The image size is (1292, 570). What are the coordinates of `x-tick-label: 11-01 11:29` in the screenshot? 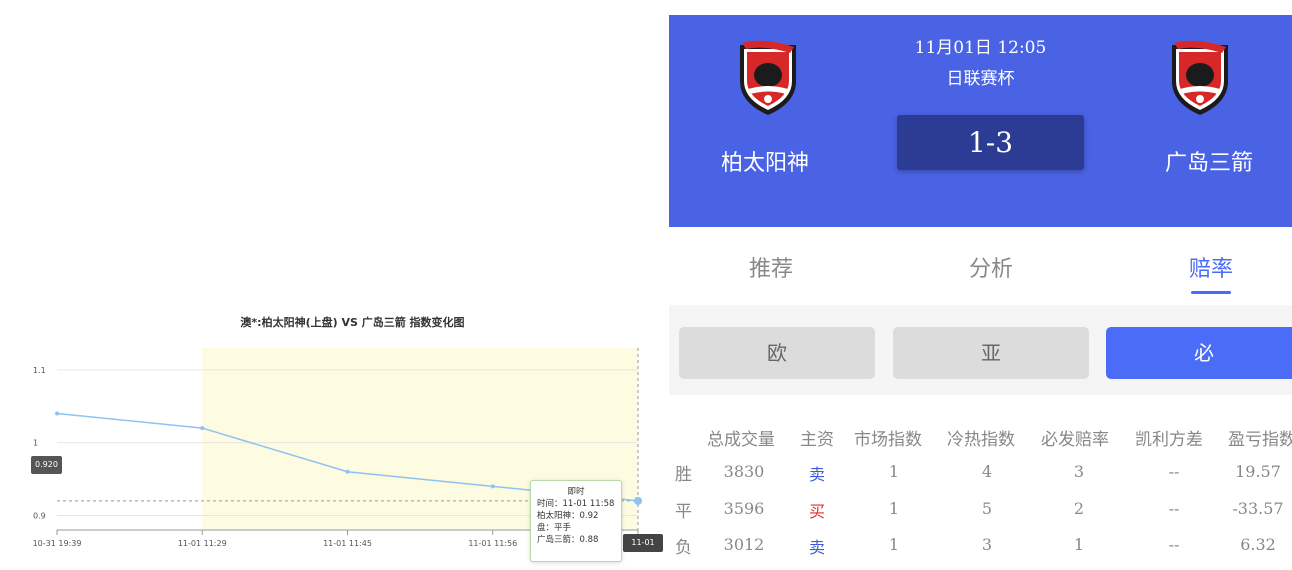 It's located at (202, 543).